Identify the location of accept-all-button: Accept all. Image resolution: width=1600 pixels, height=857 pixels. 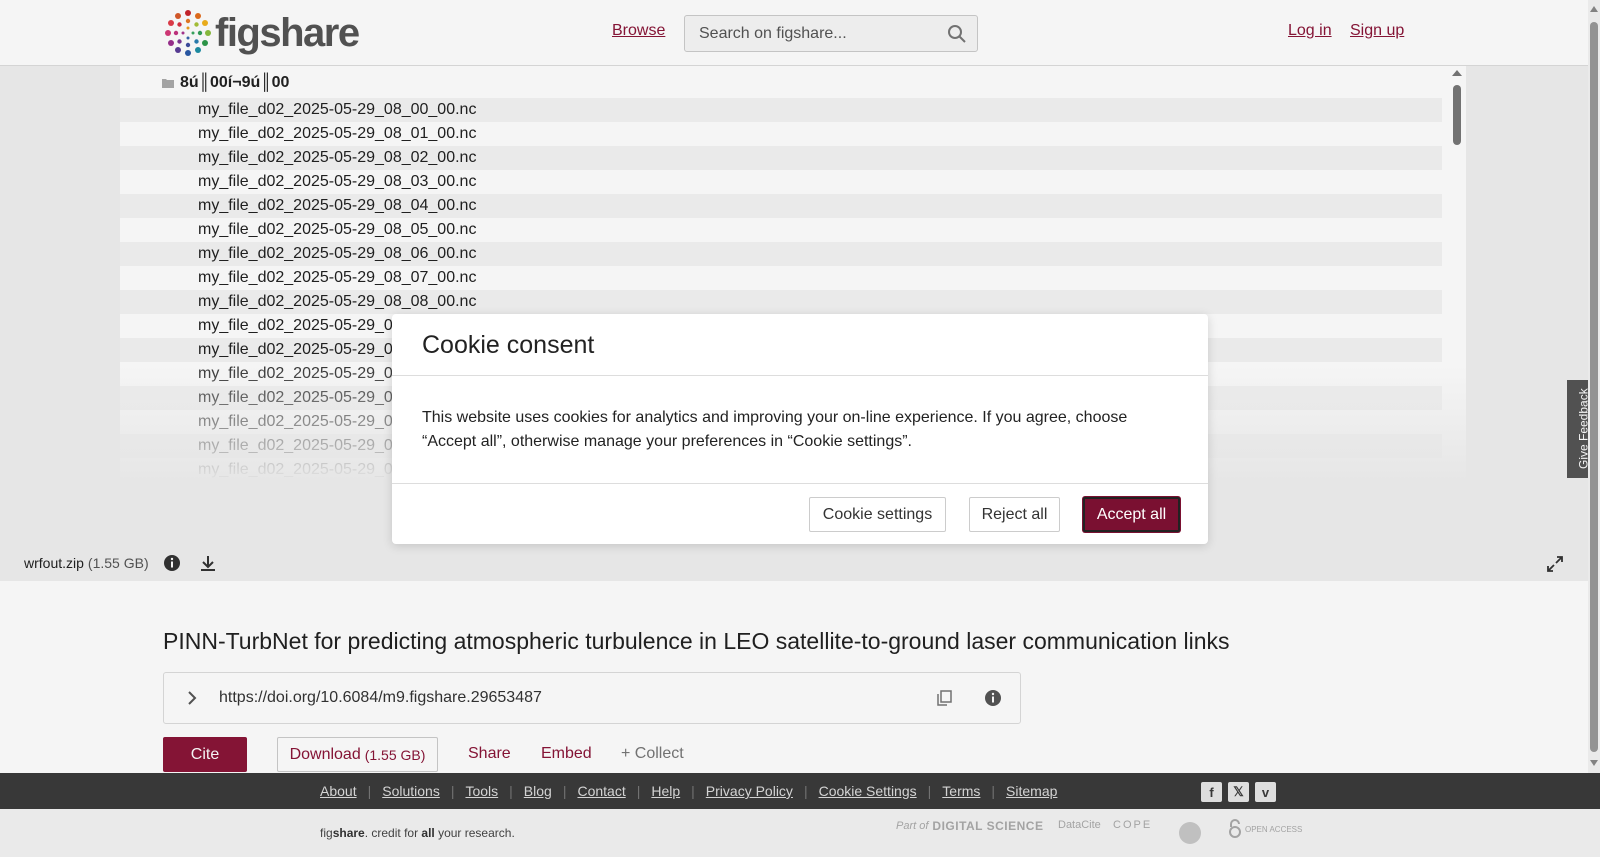
(1131, 514).